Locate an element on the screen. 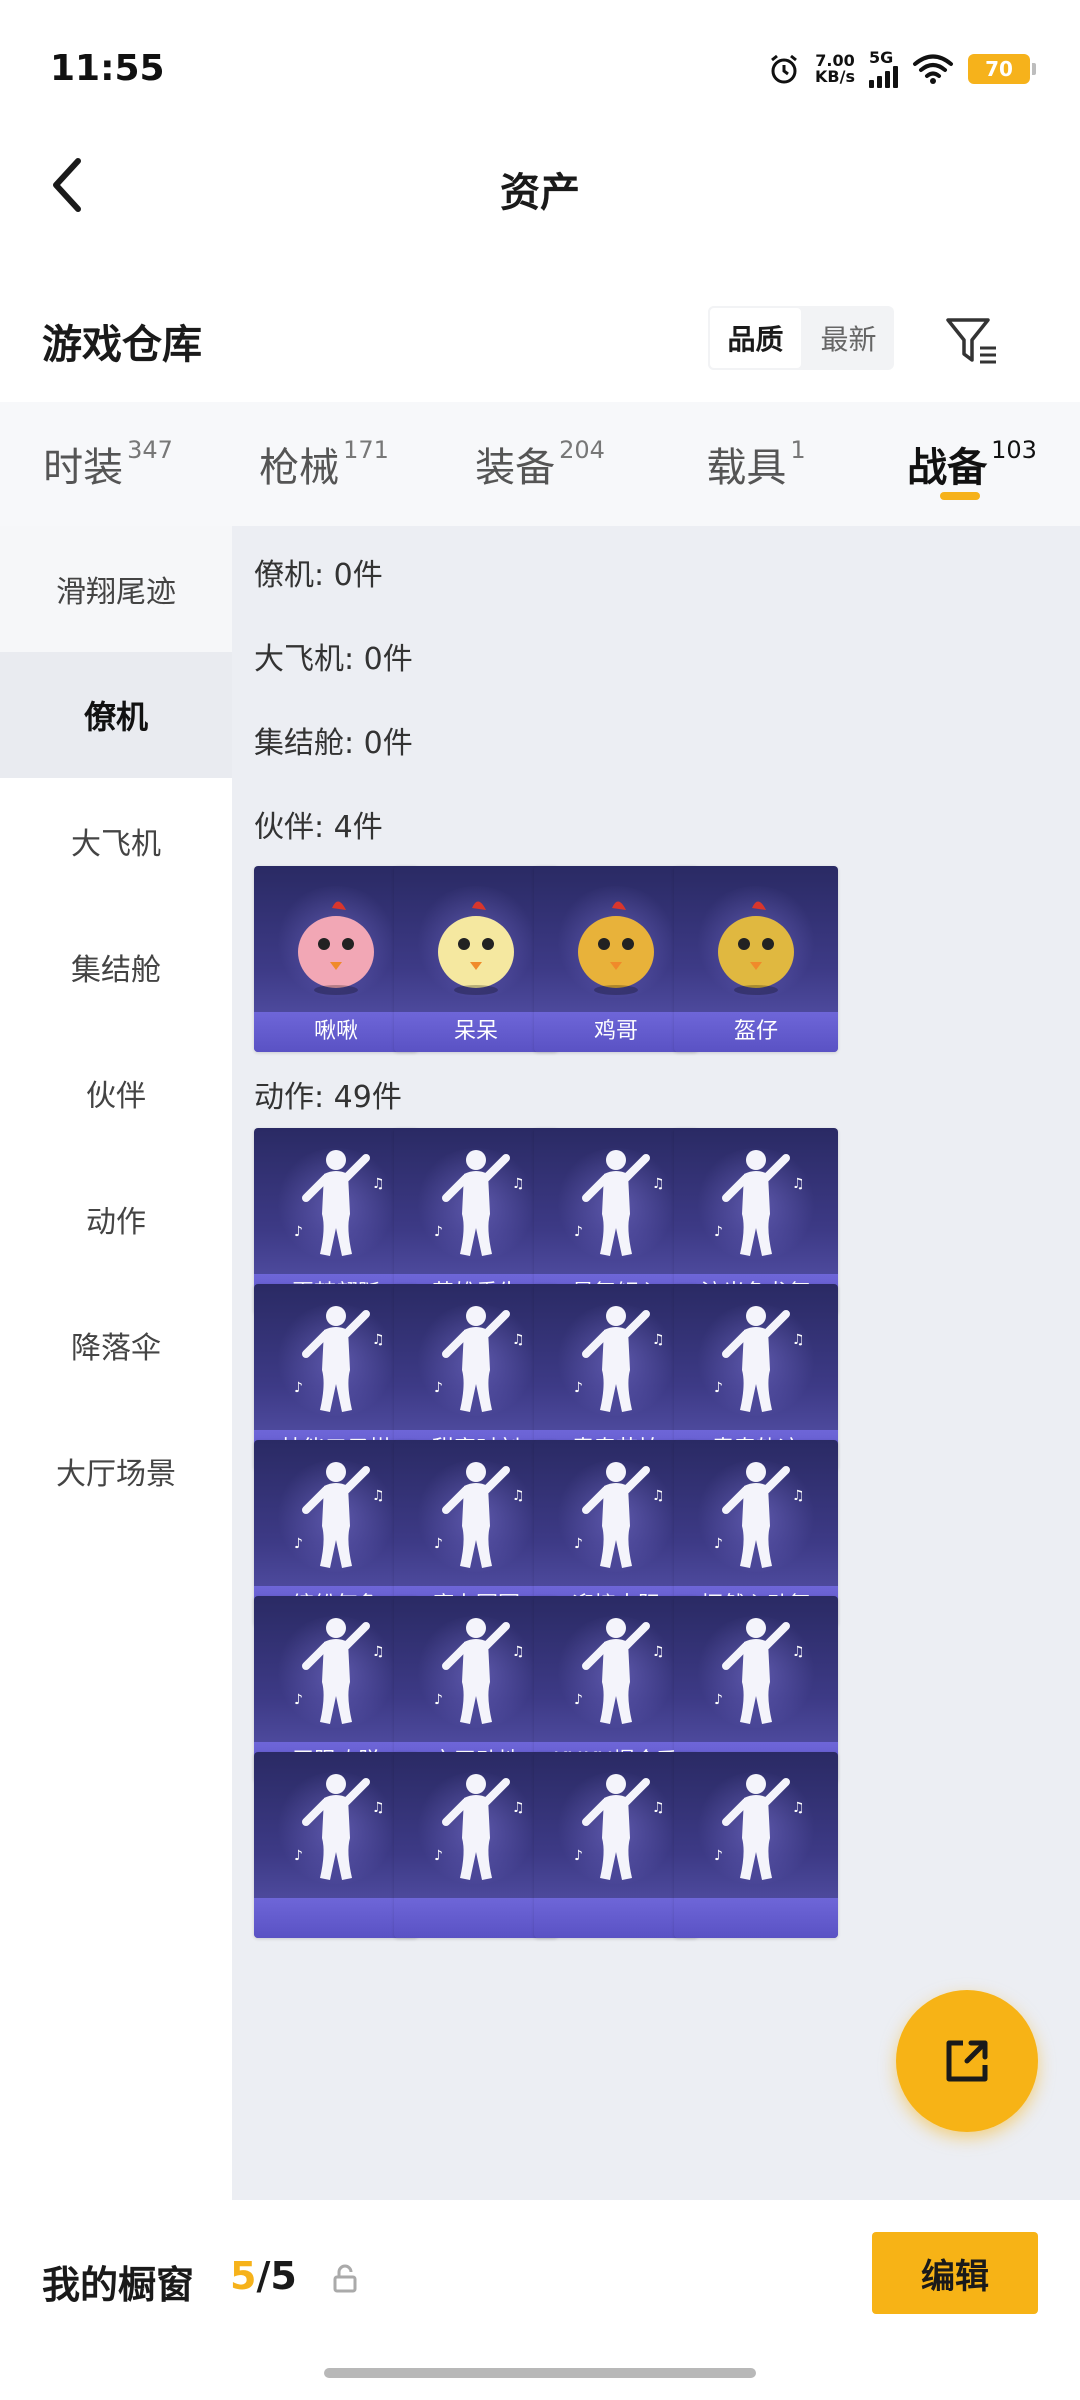 The height and width of the screenshot is (2400, 1080). share-fab is located at coordinates (967, 2061).